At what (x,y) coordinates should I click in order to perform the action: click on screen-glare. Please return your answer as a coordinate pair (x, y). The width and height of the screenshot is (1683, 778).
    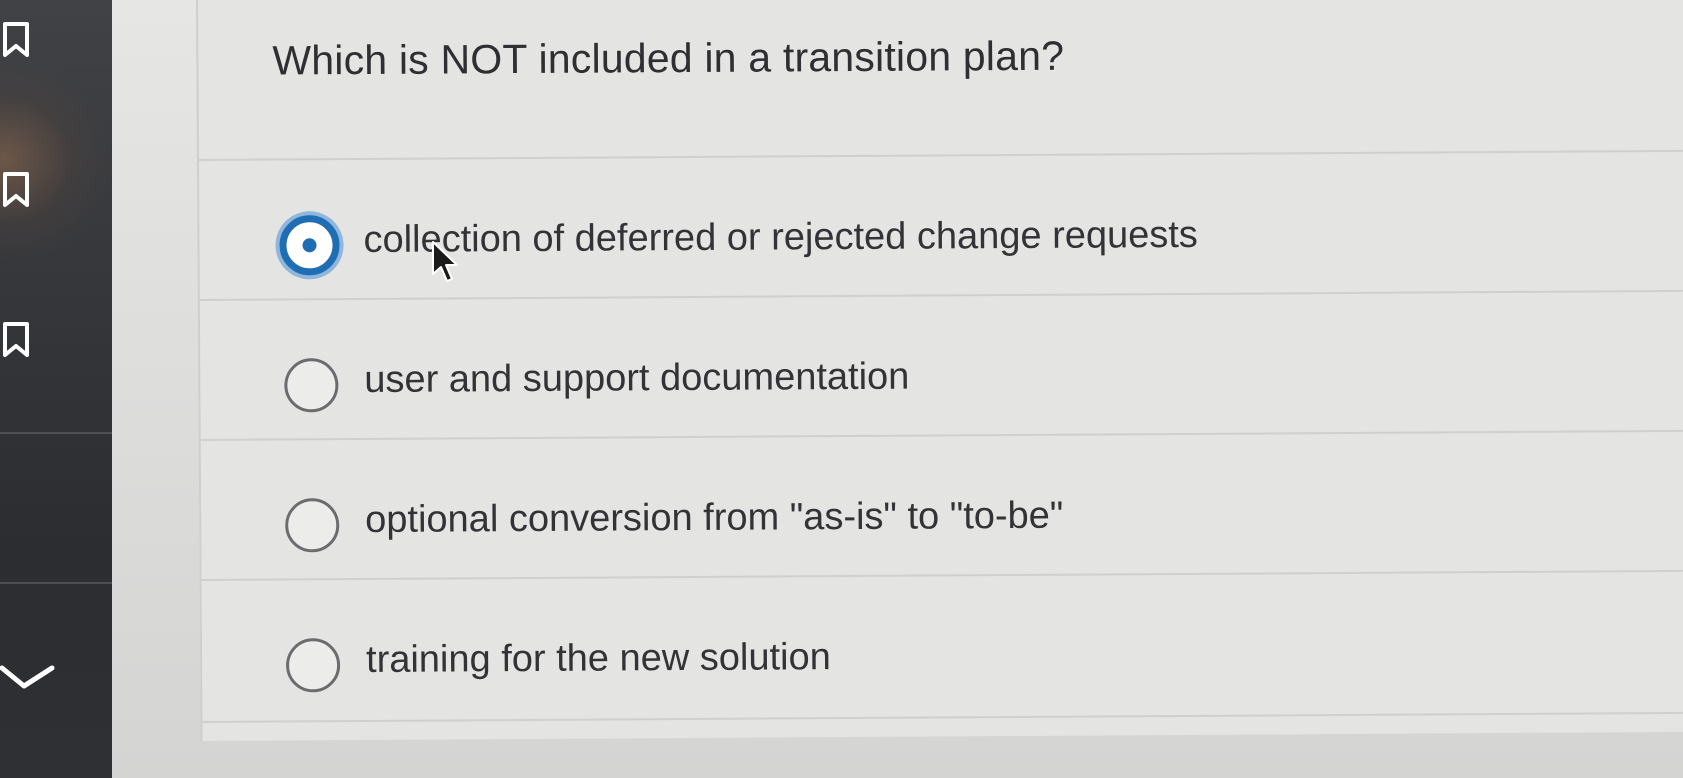
    Looking at the image, I should click on (55, 160).